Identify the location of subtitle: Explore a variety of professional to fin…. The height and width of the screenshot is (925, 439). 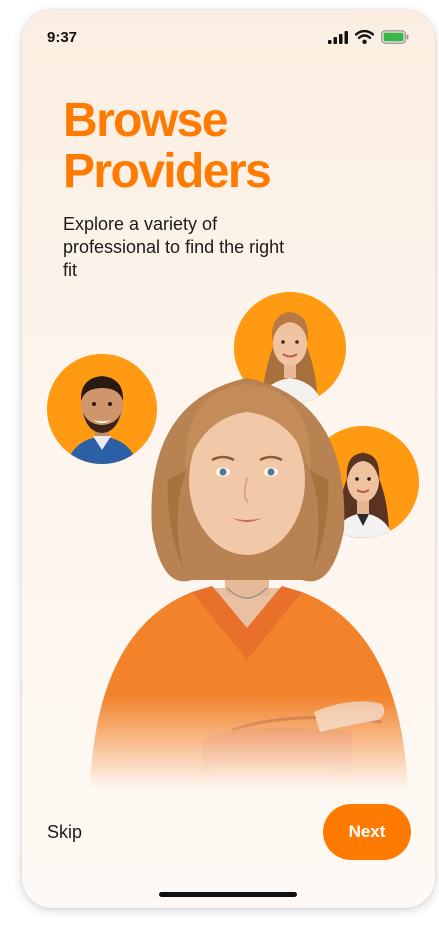
(174, 247).